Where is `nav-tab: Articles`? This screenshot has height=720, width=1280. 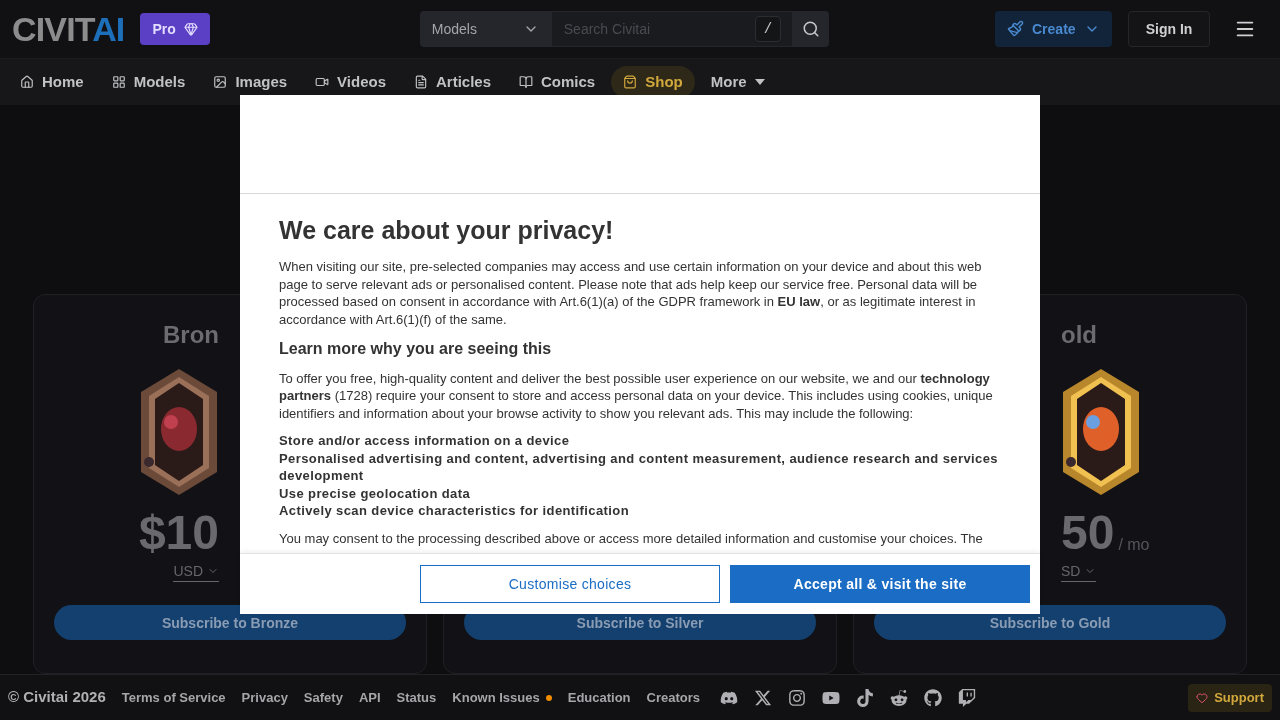 nav-tab: Articles is located at coordinates (453, 81).